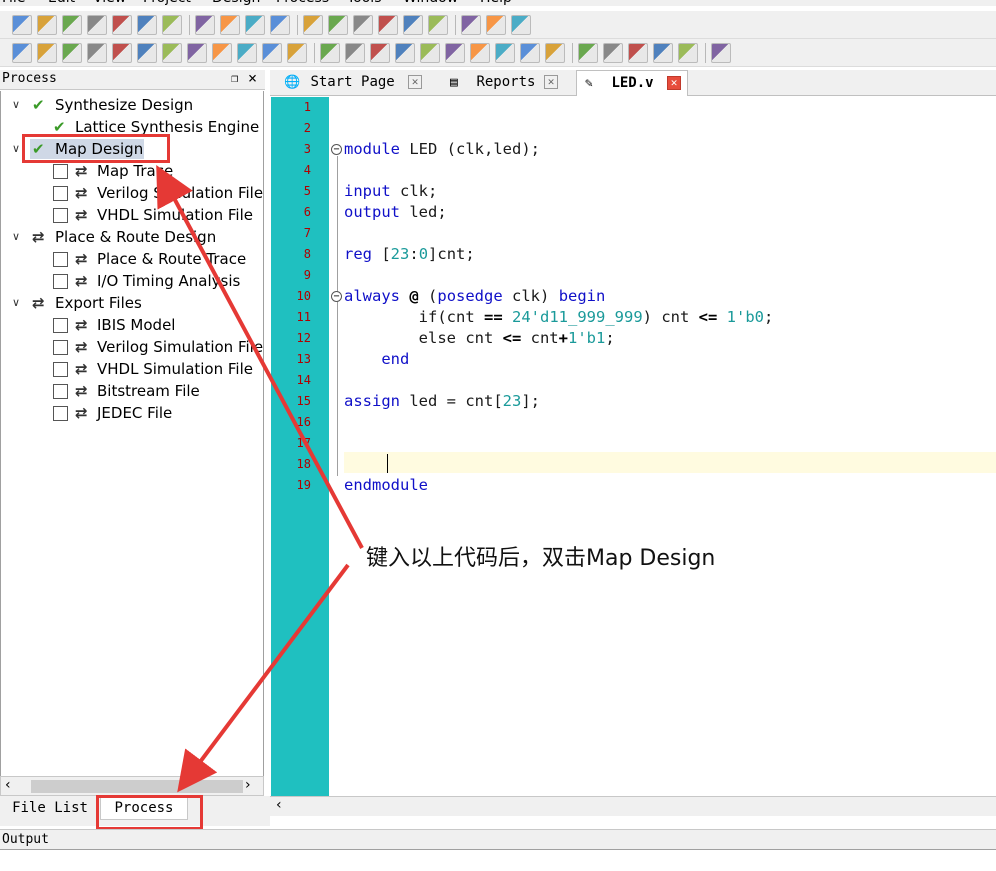 The image size is (996, 871). Describe the element at coordinates (167, 3) in the screenshot. I see `menu-item-project: Project` at that location.